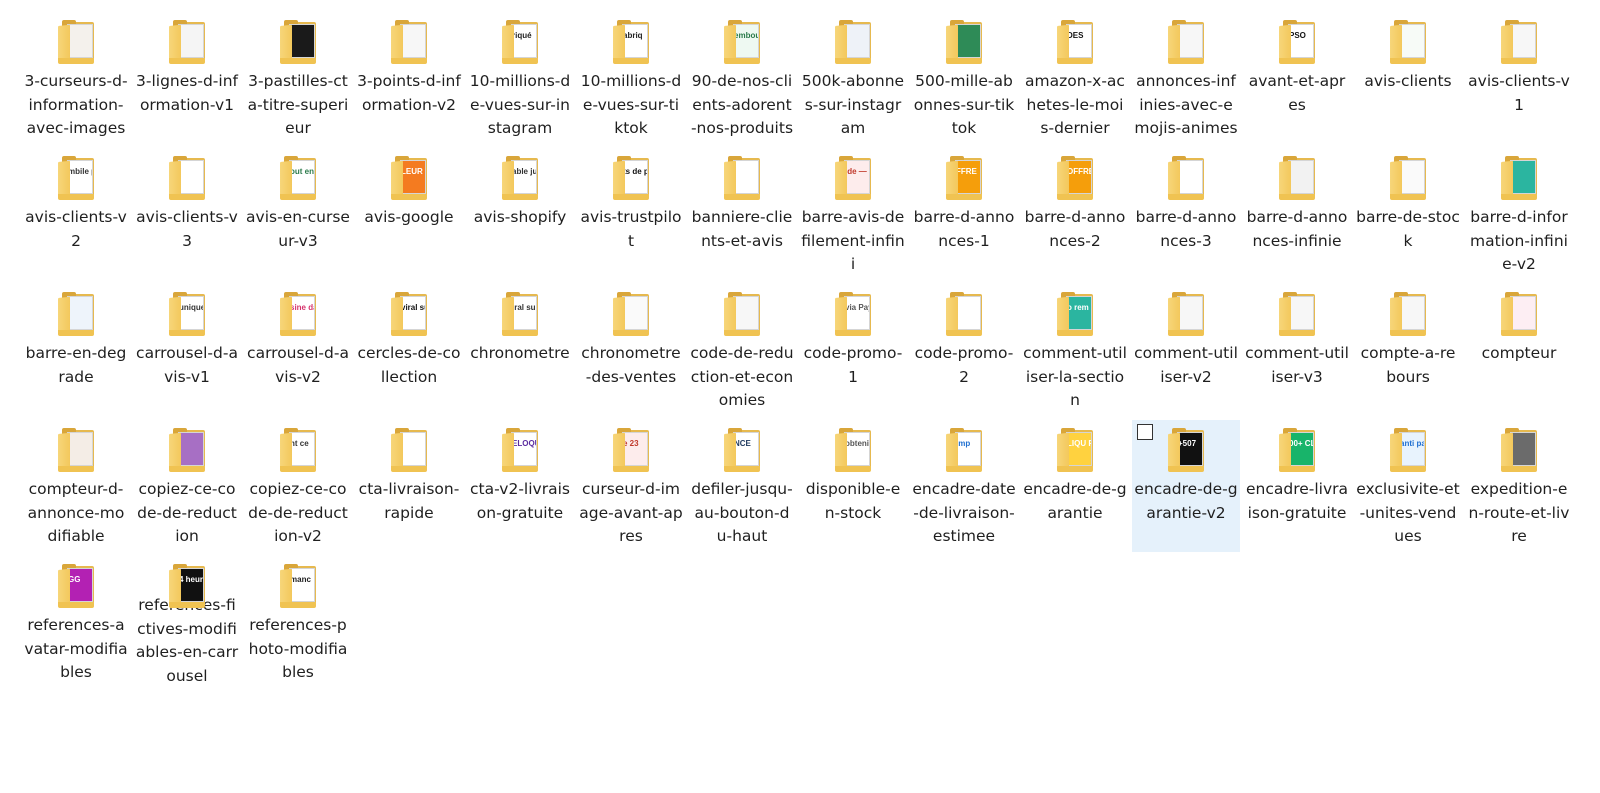 This screenshot has height=793, width=1600. Describe the element at coordinates (187, 350) in the screenshot. I see `folder-item: uniquement carrousel-d-avis-v1` at that location.